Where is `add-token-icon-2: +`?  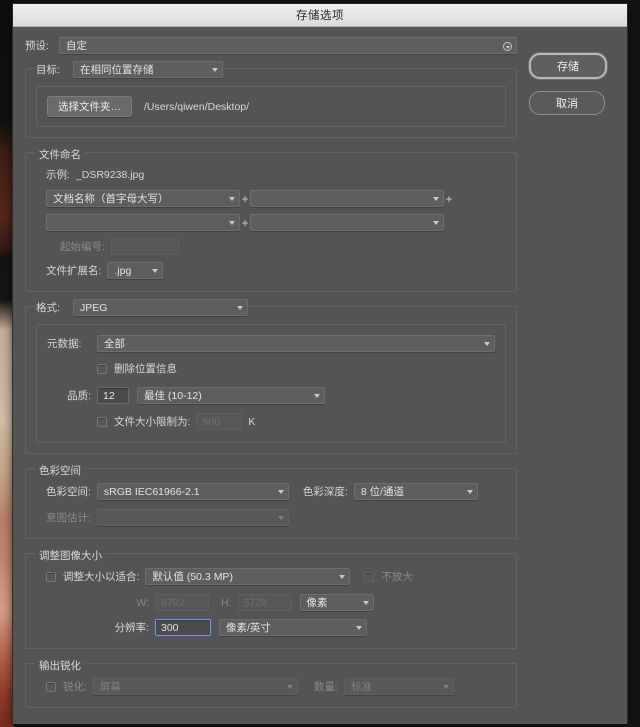 add-token-icon-2: + is located at coordinates (449, 199).